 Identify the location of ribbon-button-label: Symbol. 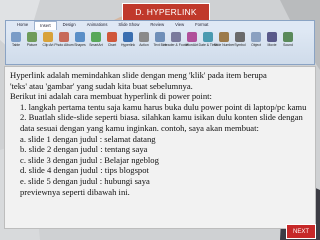
(240, 45).